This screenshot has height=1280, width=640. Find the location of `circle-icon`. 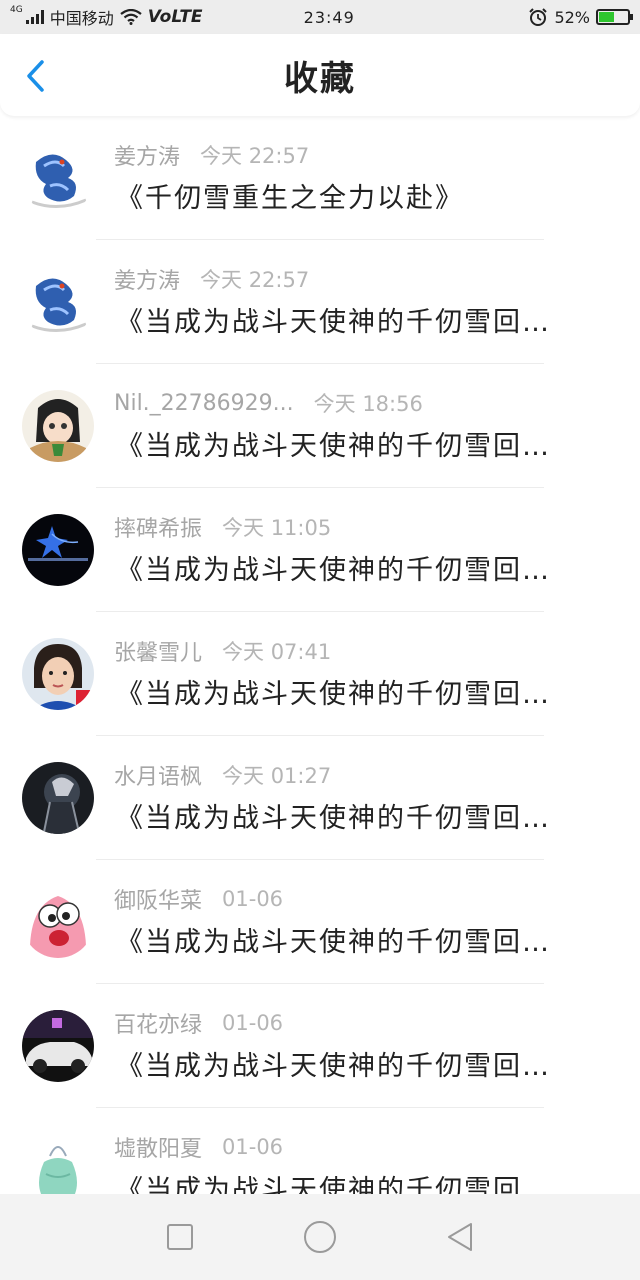

circle-icon is located at coordinates (320, 1237).